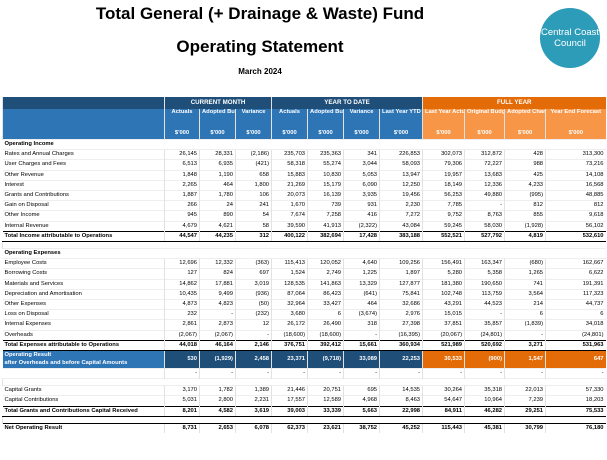 The width and height of the screenshot is (607, 460). What do you see at coordinates (289, 175) in the screenshot?
I see `cell-value: 15,883` at bounding box center [289, 175].